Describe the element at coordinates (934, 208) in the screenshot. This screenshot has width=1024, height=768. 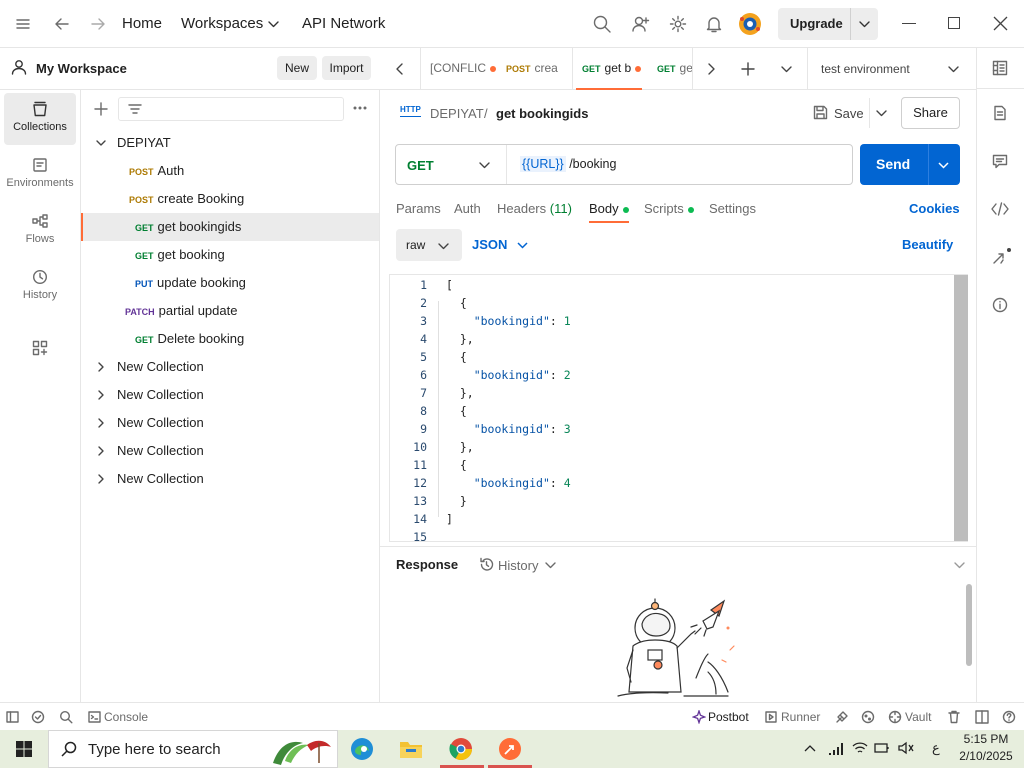
I see `cookies-link: Cookies` at that location.